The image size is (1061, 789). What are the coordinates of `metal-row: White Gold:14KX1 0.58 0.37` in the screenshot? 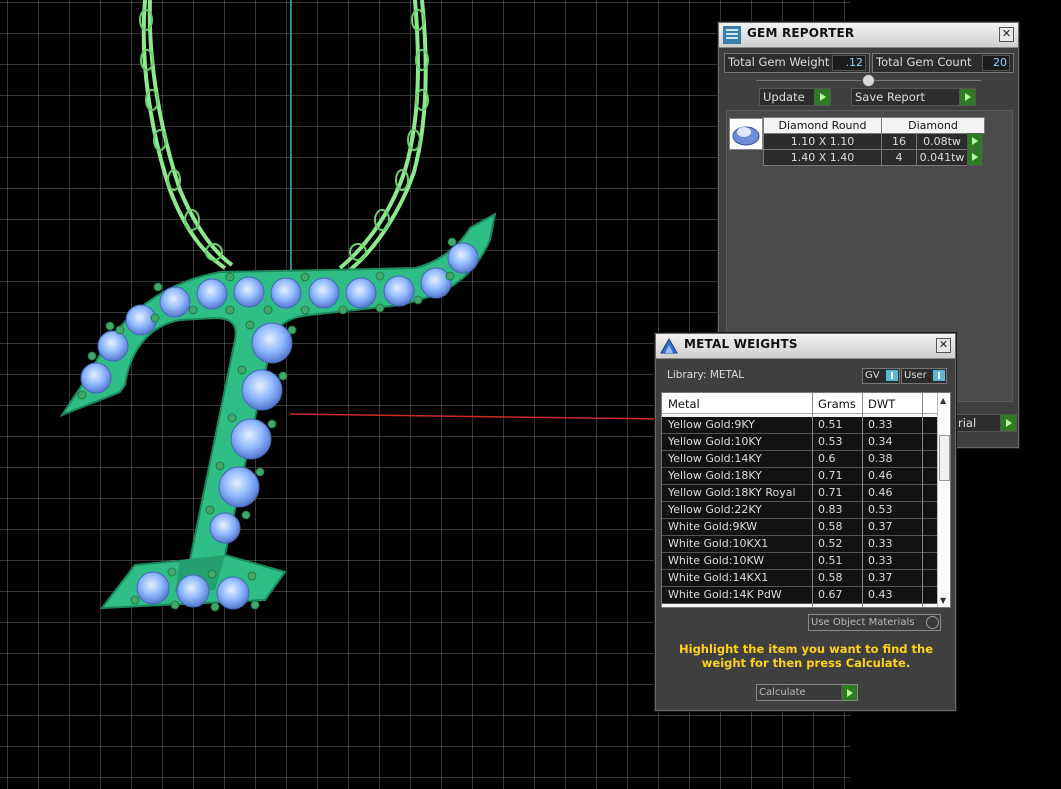 It's located at (799, 578).